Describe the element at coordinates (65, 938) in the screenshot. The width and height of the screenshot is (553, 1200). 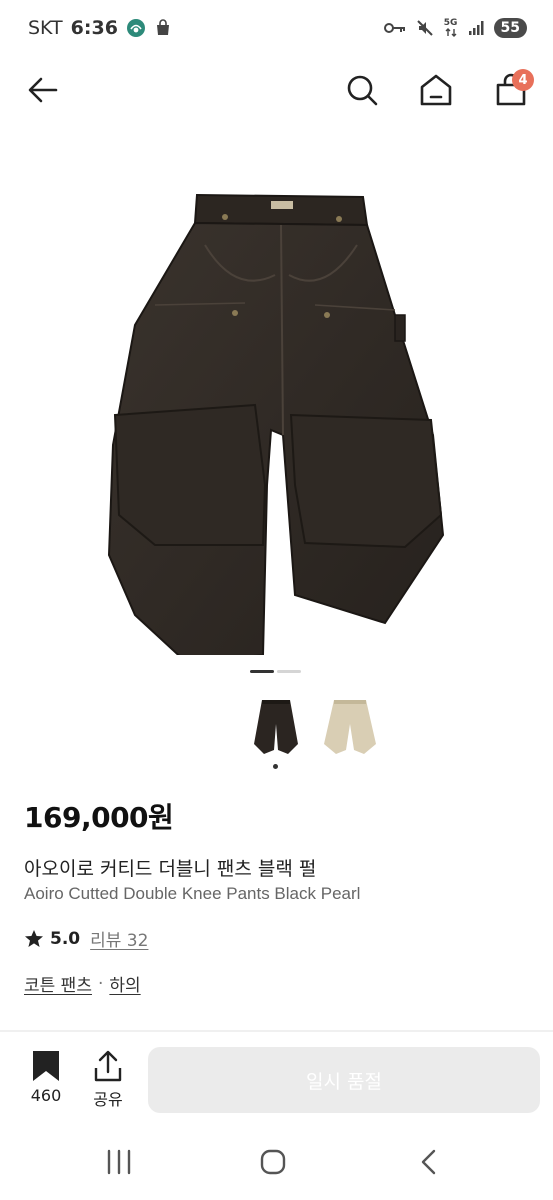
I see `rating-value: 5.0` at that location.